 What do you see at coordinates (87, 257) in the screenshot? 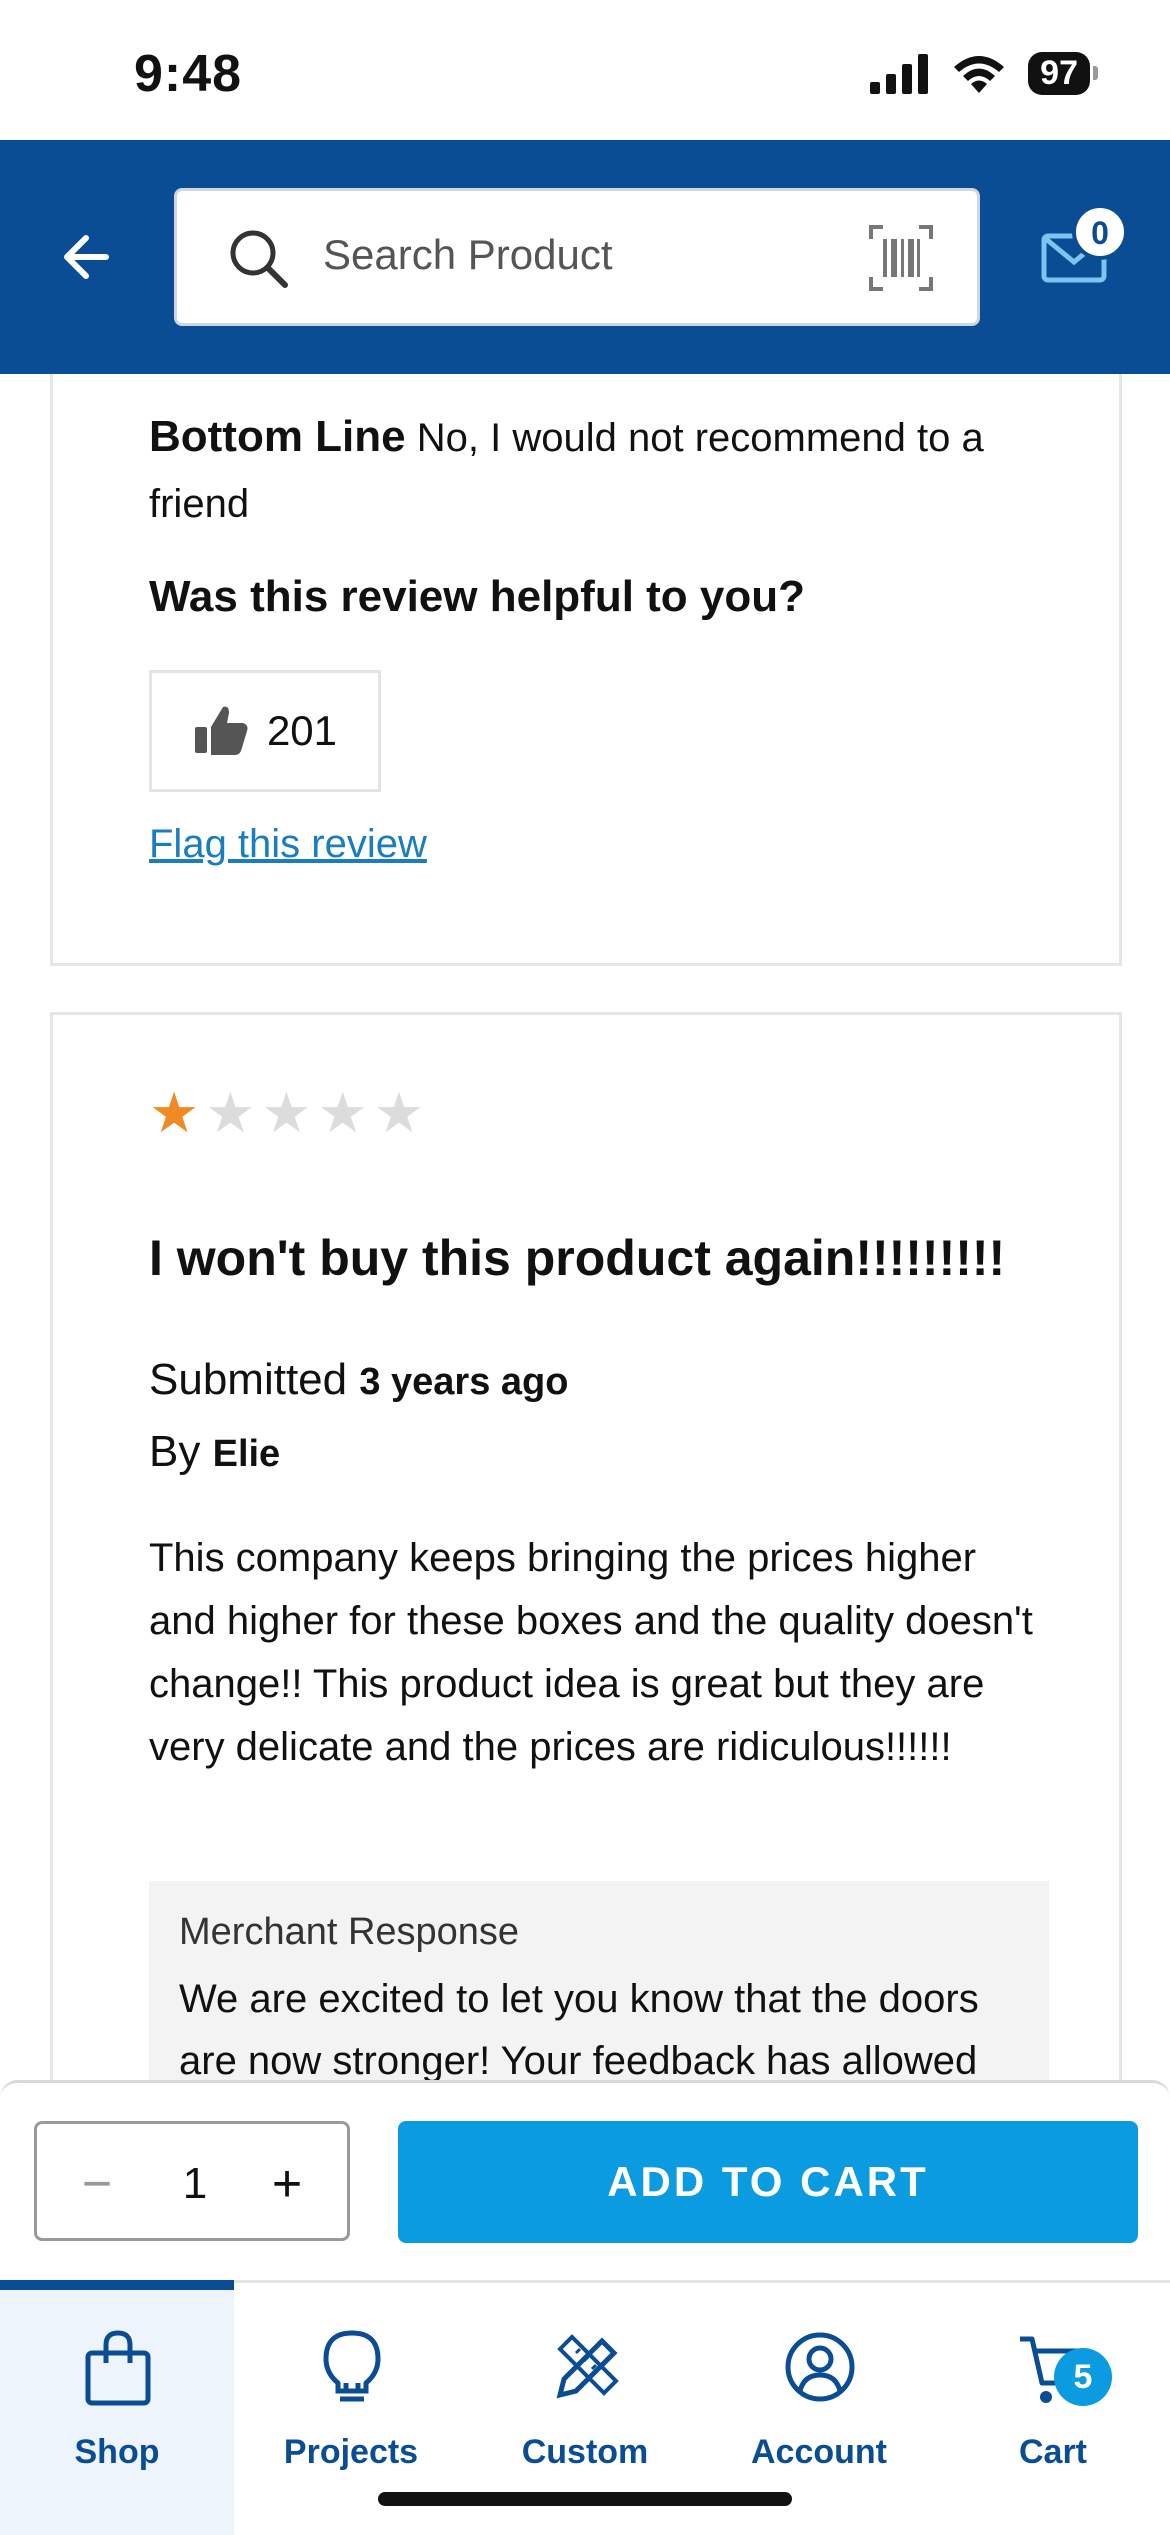
I see `back-arrow-icon` at bounding box center [87, 257].